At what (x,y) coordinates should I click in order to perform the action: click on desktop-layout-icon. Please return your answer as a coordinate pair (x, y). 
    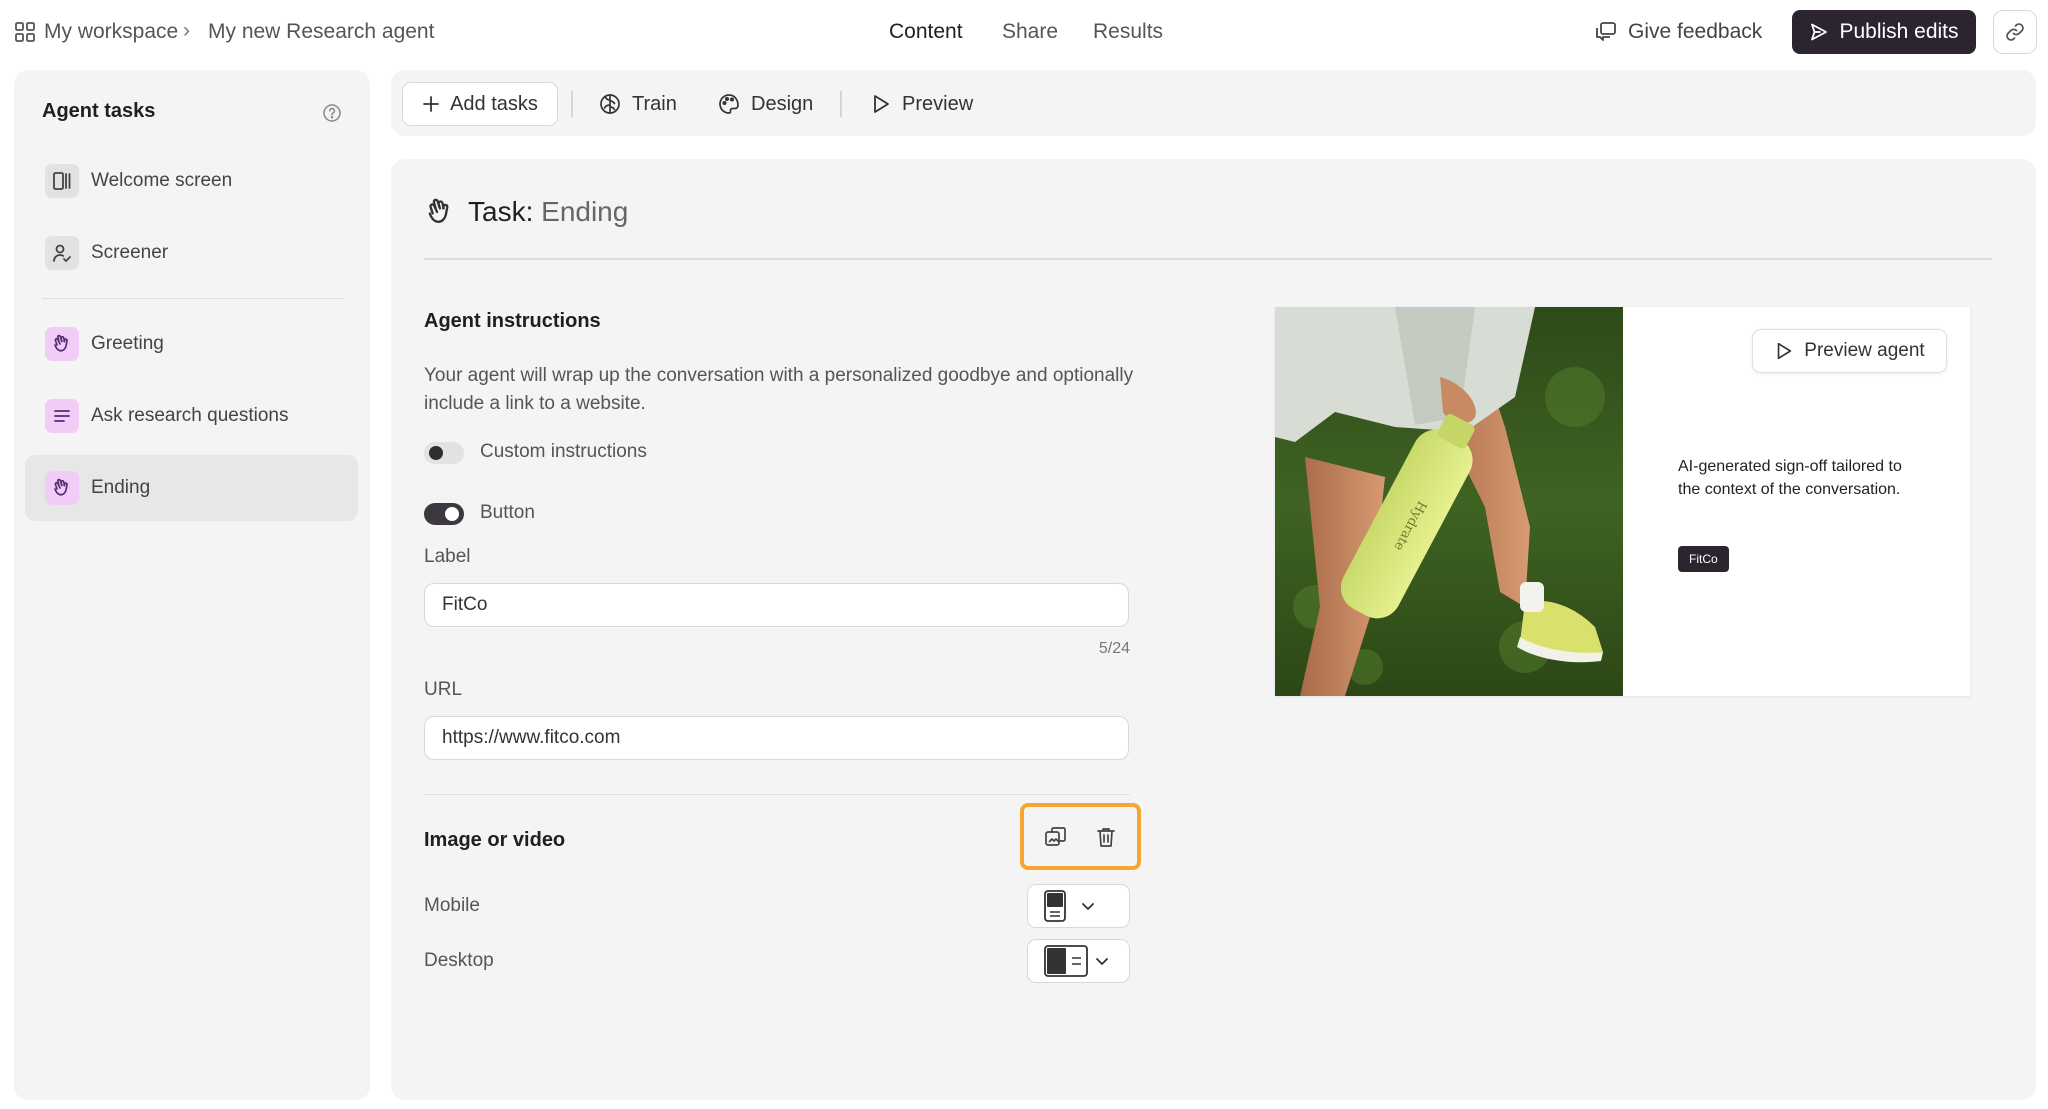
    Looking at the image, I should click on (1066, 961).